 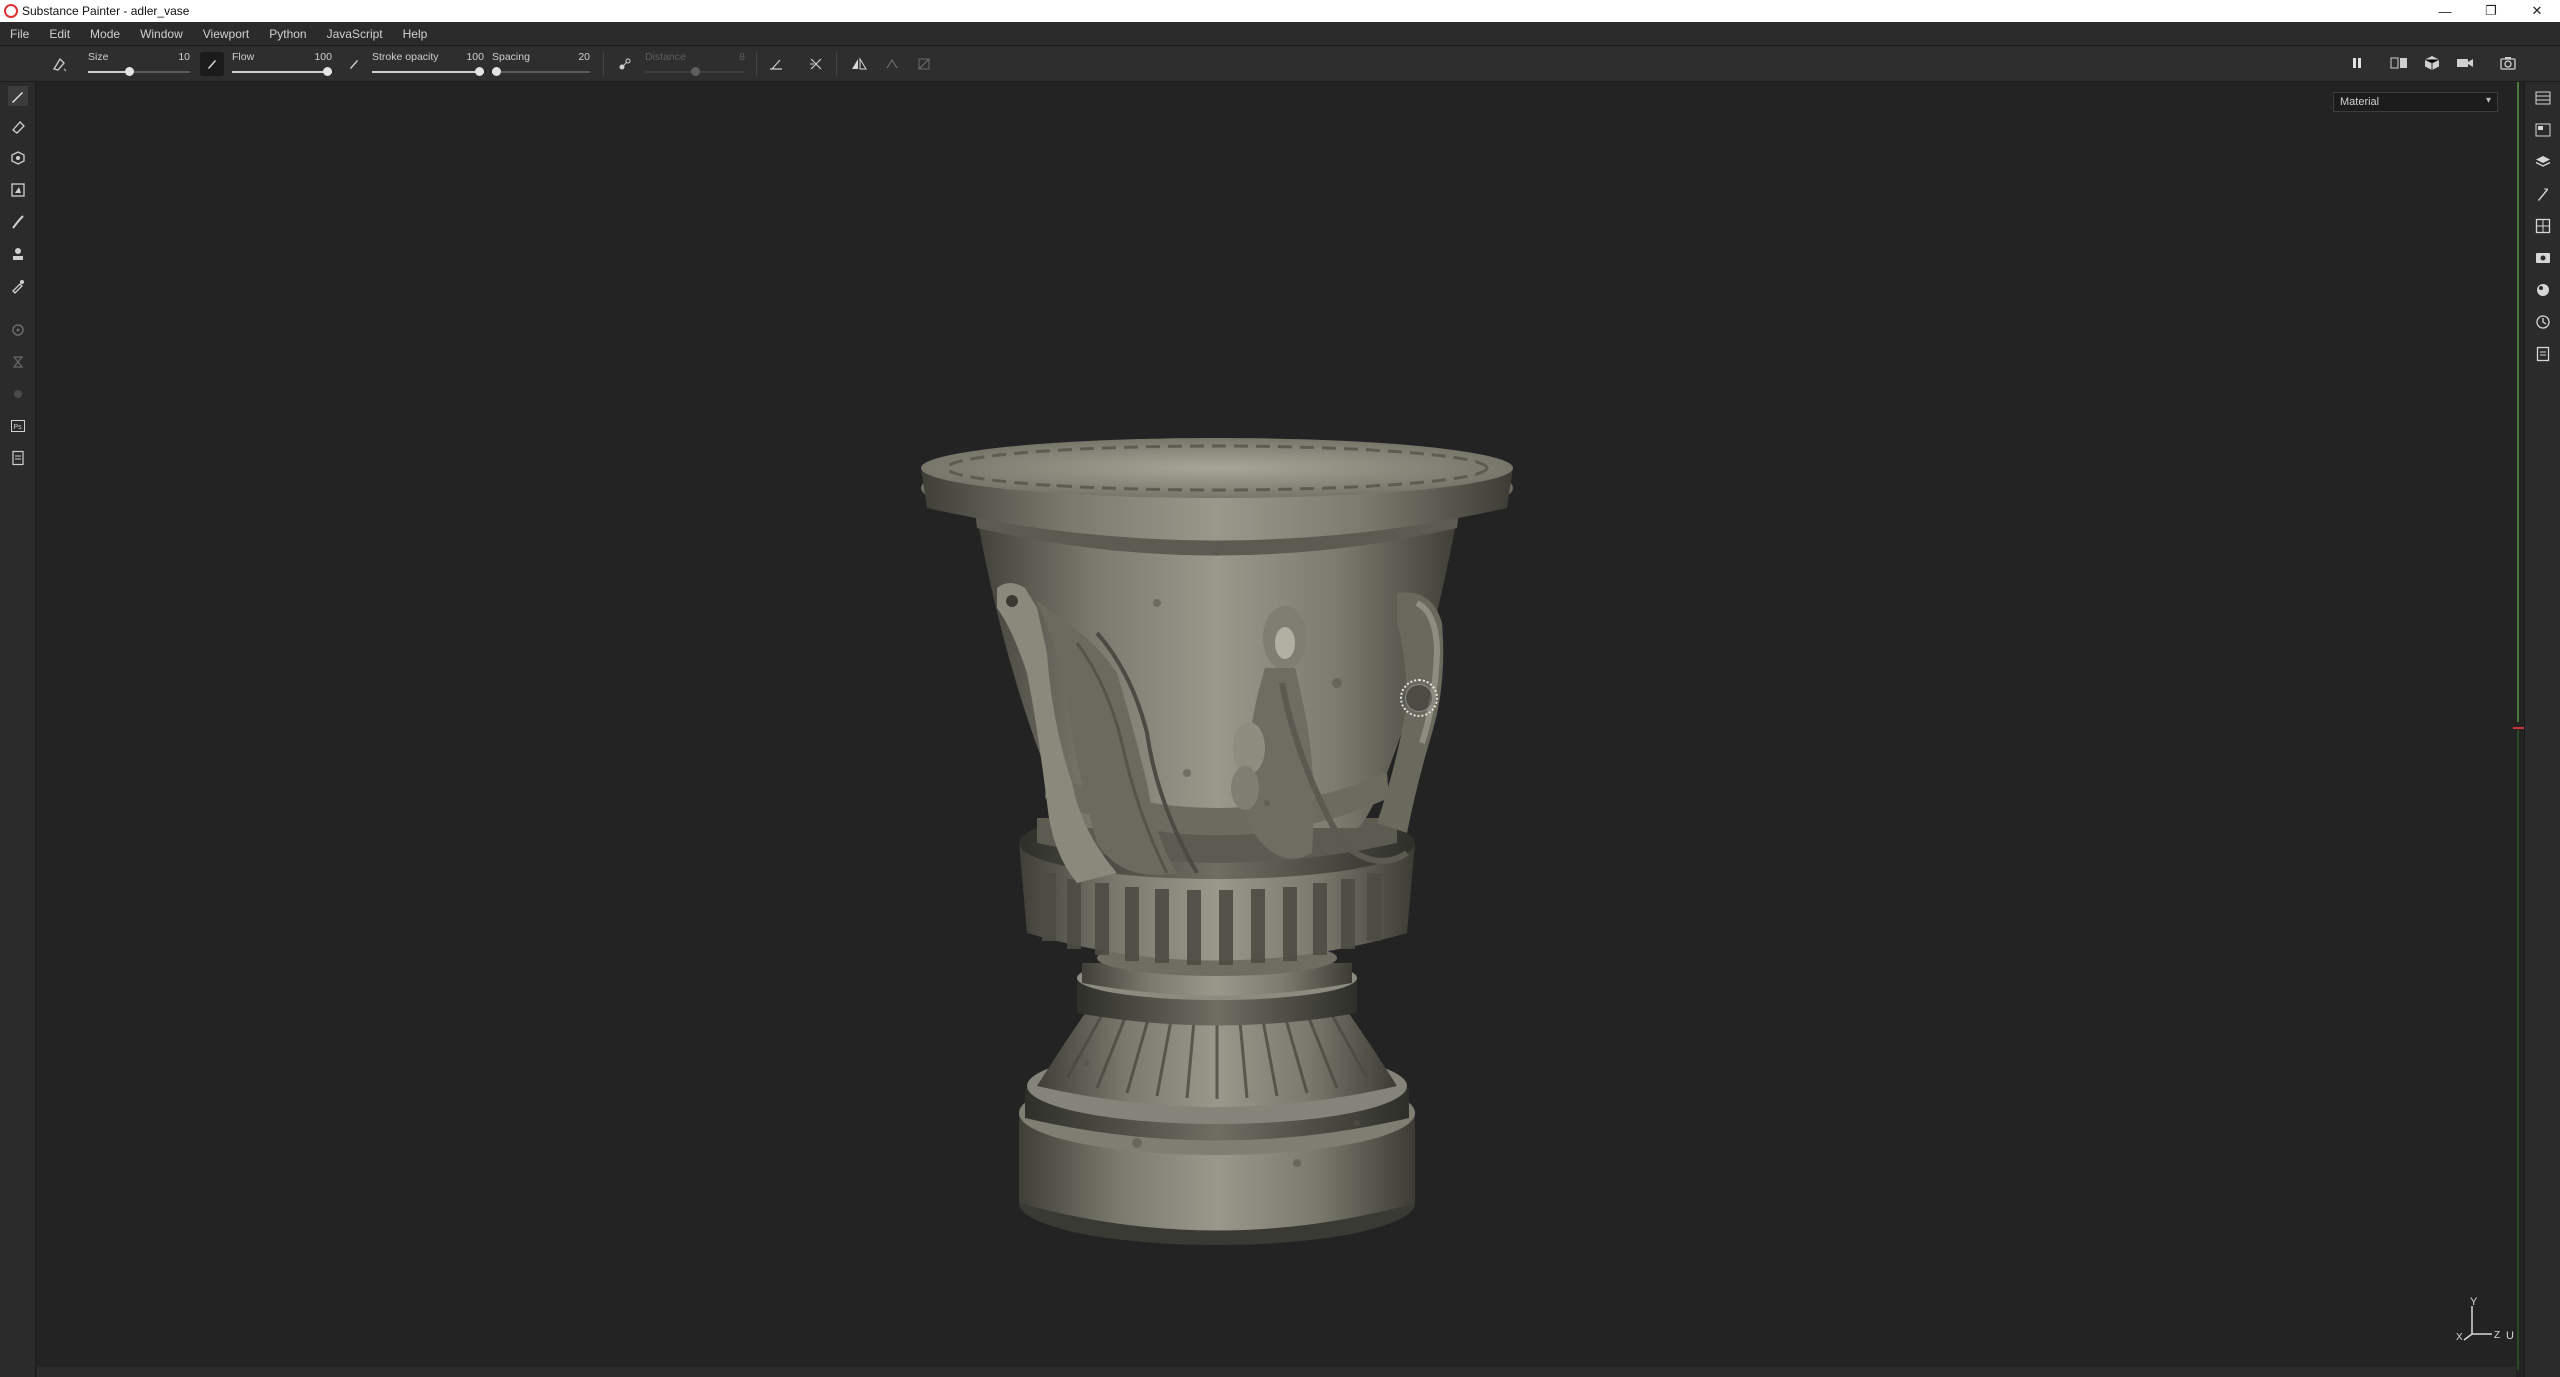 I want to click on restore-button: ❐, so click(x=2491, y=11).